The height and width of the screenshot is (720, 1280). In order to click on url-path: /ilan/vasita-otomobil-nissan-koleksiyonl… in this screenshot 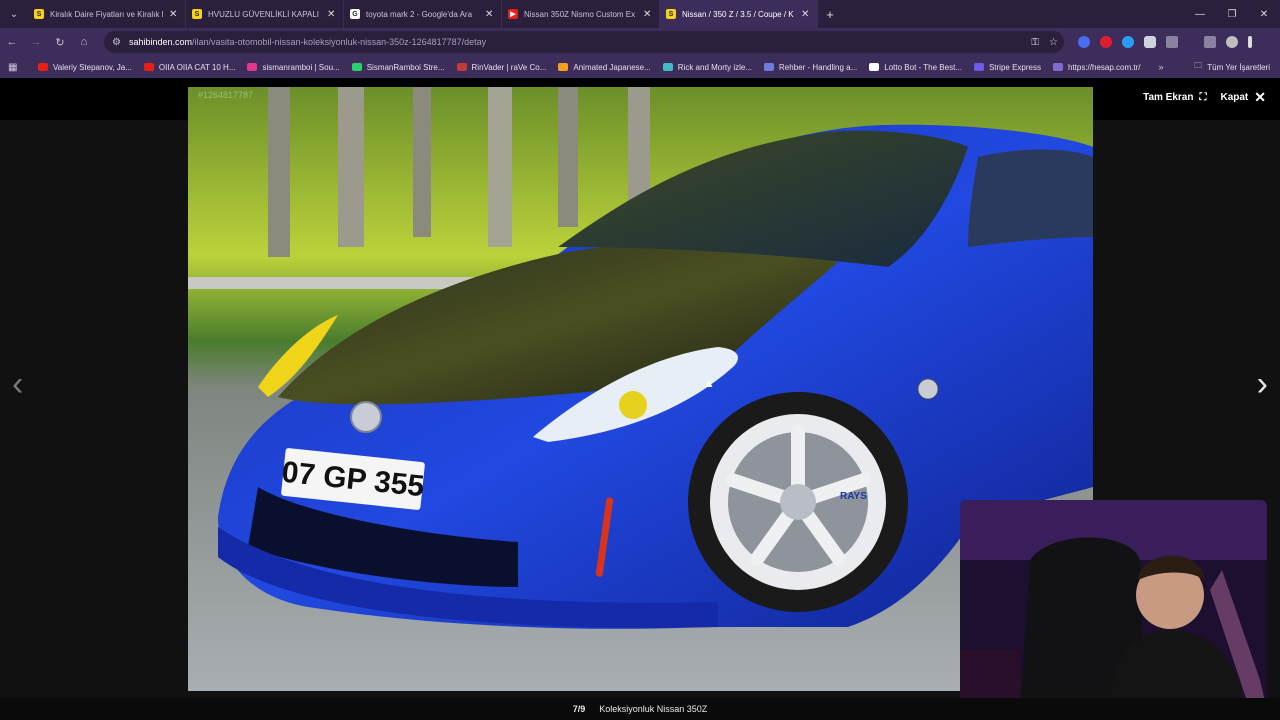, I will do `click(339, 42)`.